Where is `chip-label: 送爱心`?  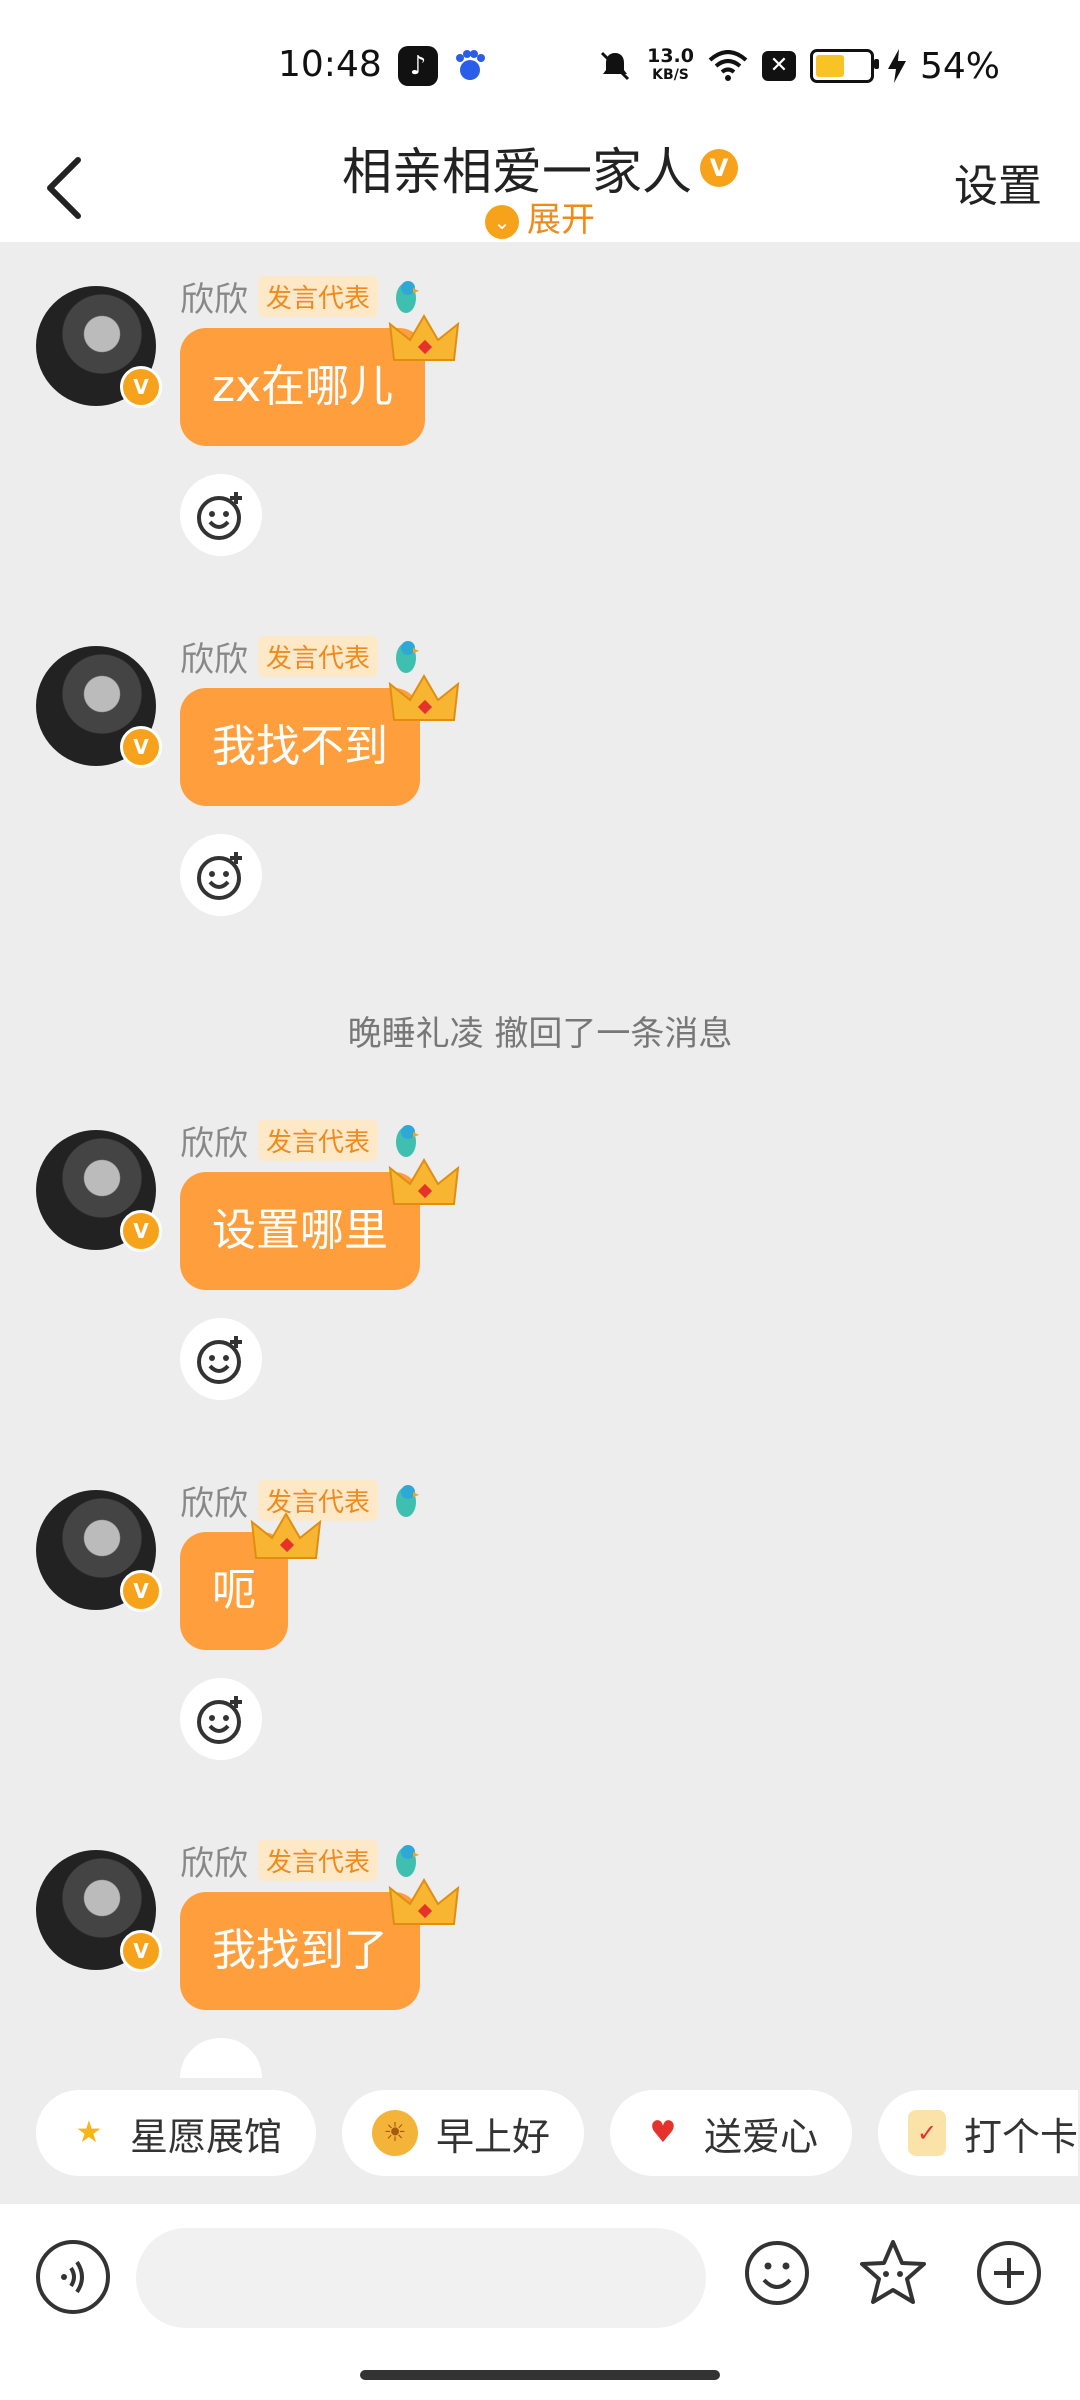 chip-label: 送爱心 is located at coordinates (761, 2136).